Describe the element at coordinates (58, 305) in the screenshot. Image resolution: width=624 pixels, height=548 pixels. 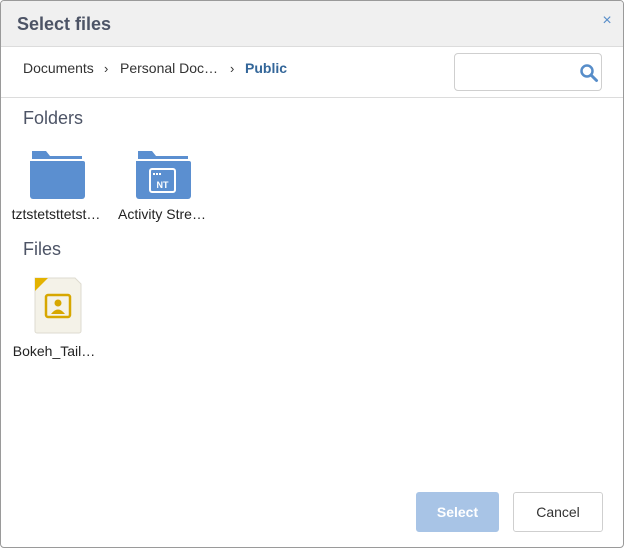
I see `image-file-icon` at that location.